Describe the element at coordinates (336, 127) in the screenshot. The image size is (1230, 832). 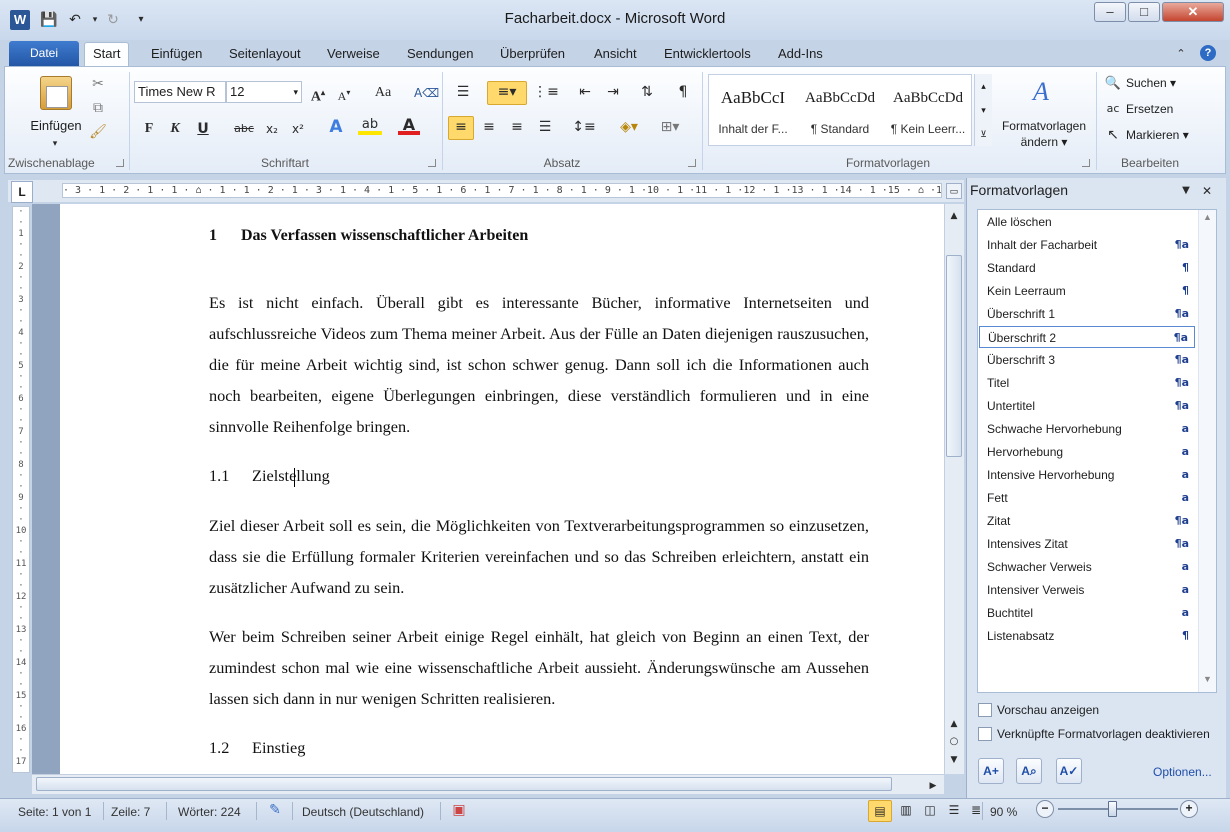
I see `text-effects-icon: A` at that location.